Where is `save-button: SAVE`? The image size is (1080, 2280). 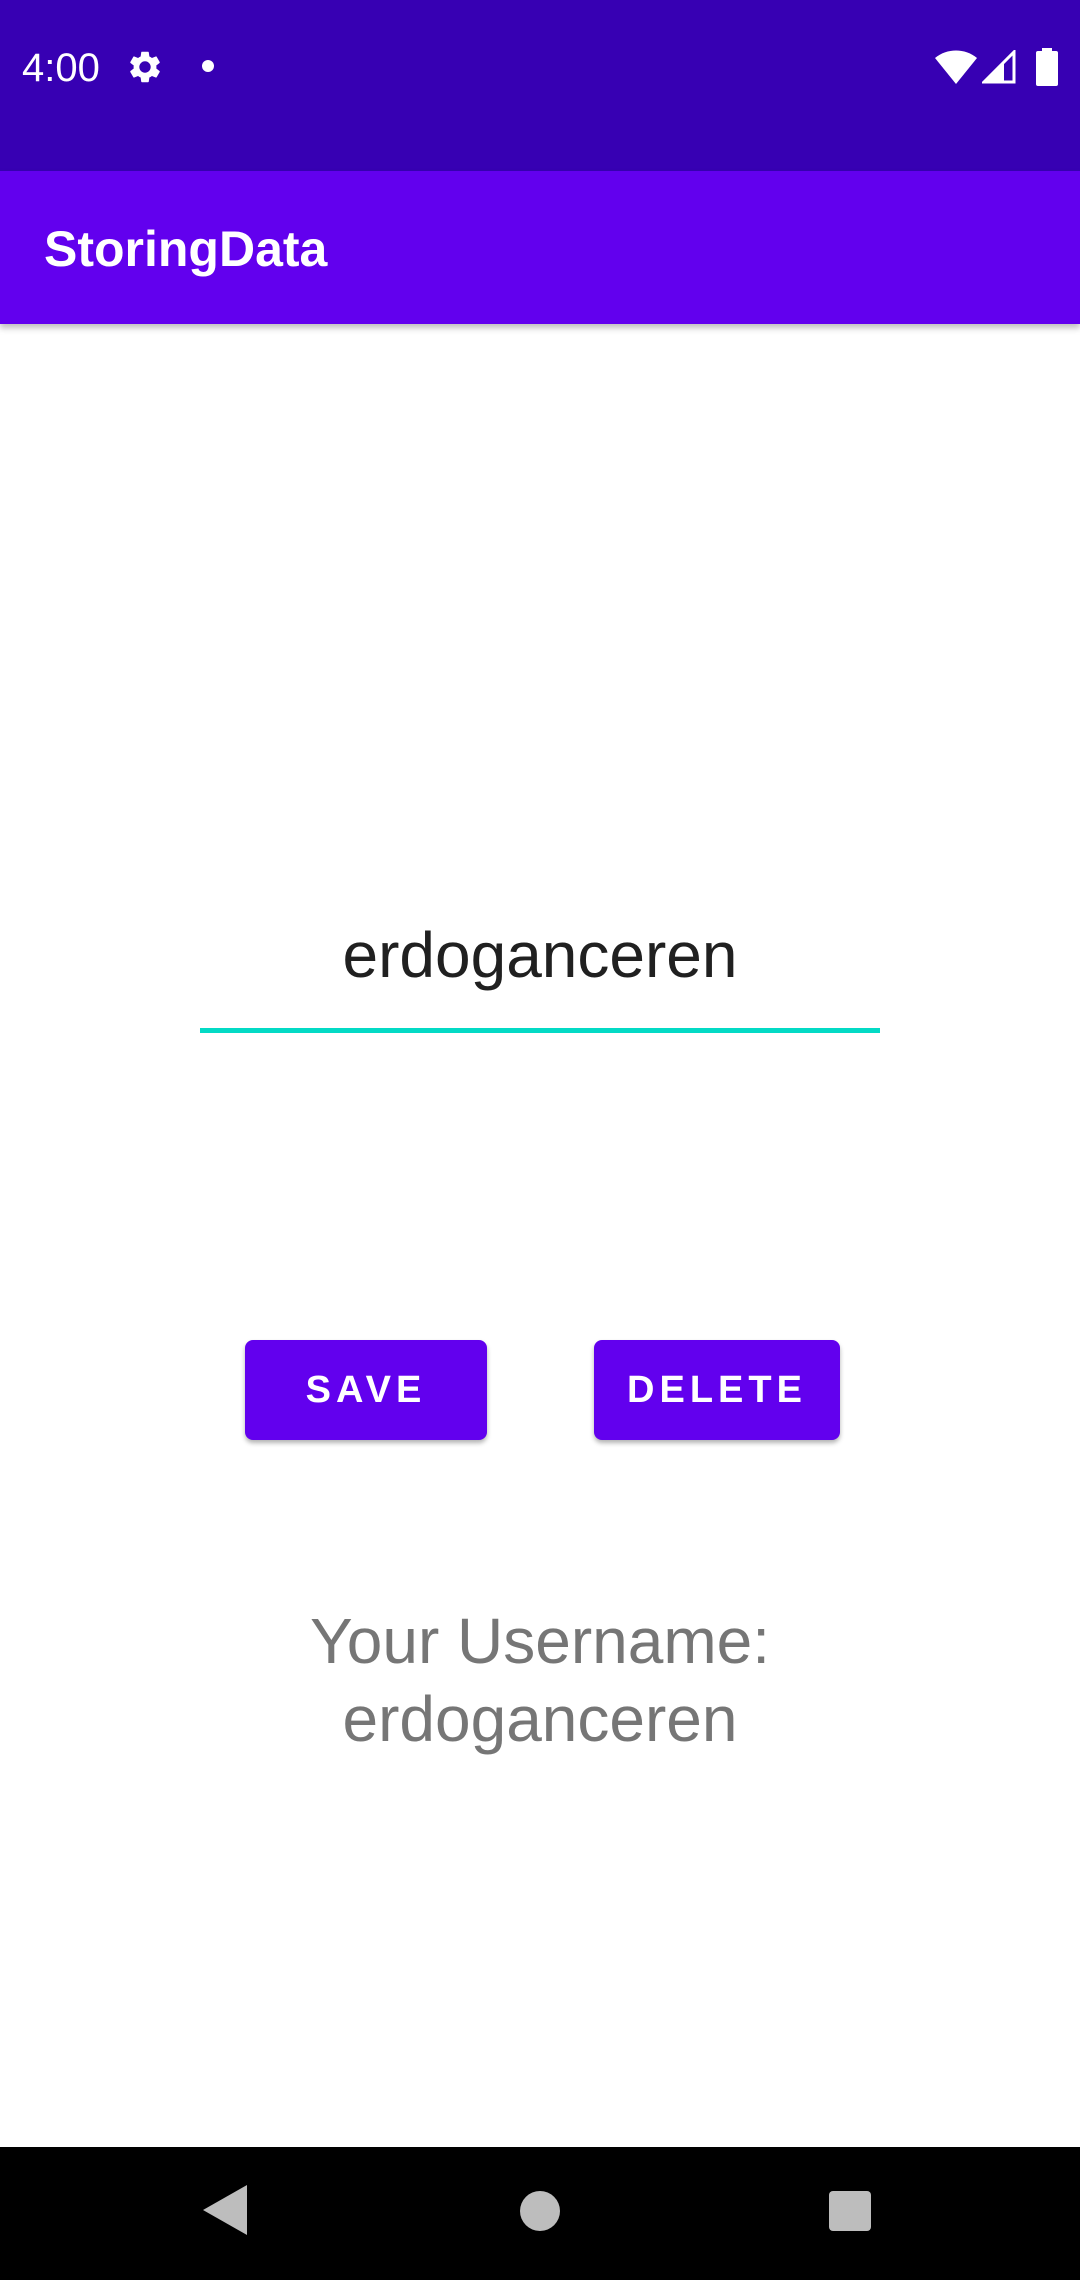
save-button: SAVE is located at coordinates (366, 1390).